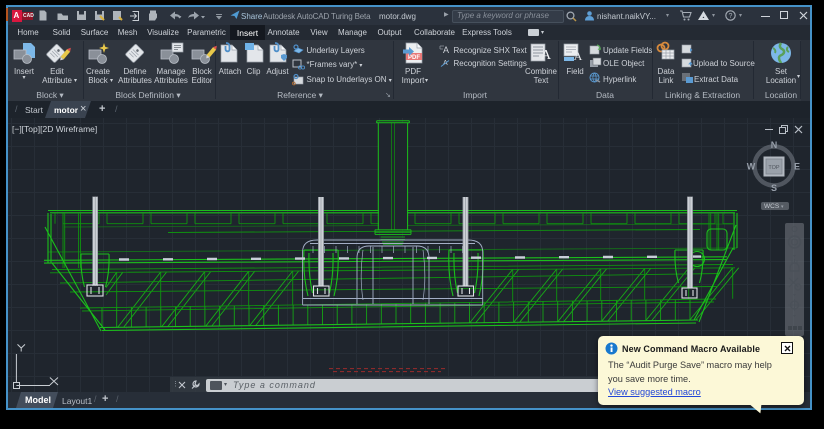 The image size is (824, 429). What do you see at coordinates (774, 168) in the screenshot?
I see `svg-text: TOP` at bounding box center [774, 168].